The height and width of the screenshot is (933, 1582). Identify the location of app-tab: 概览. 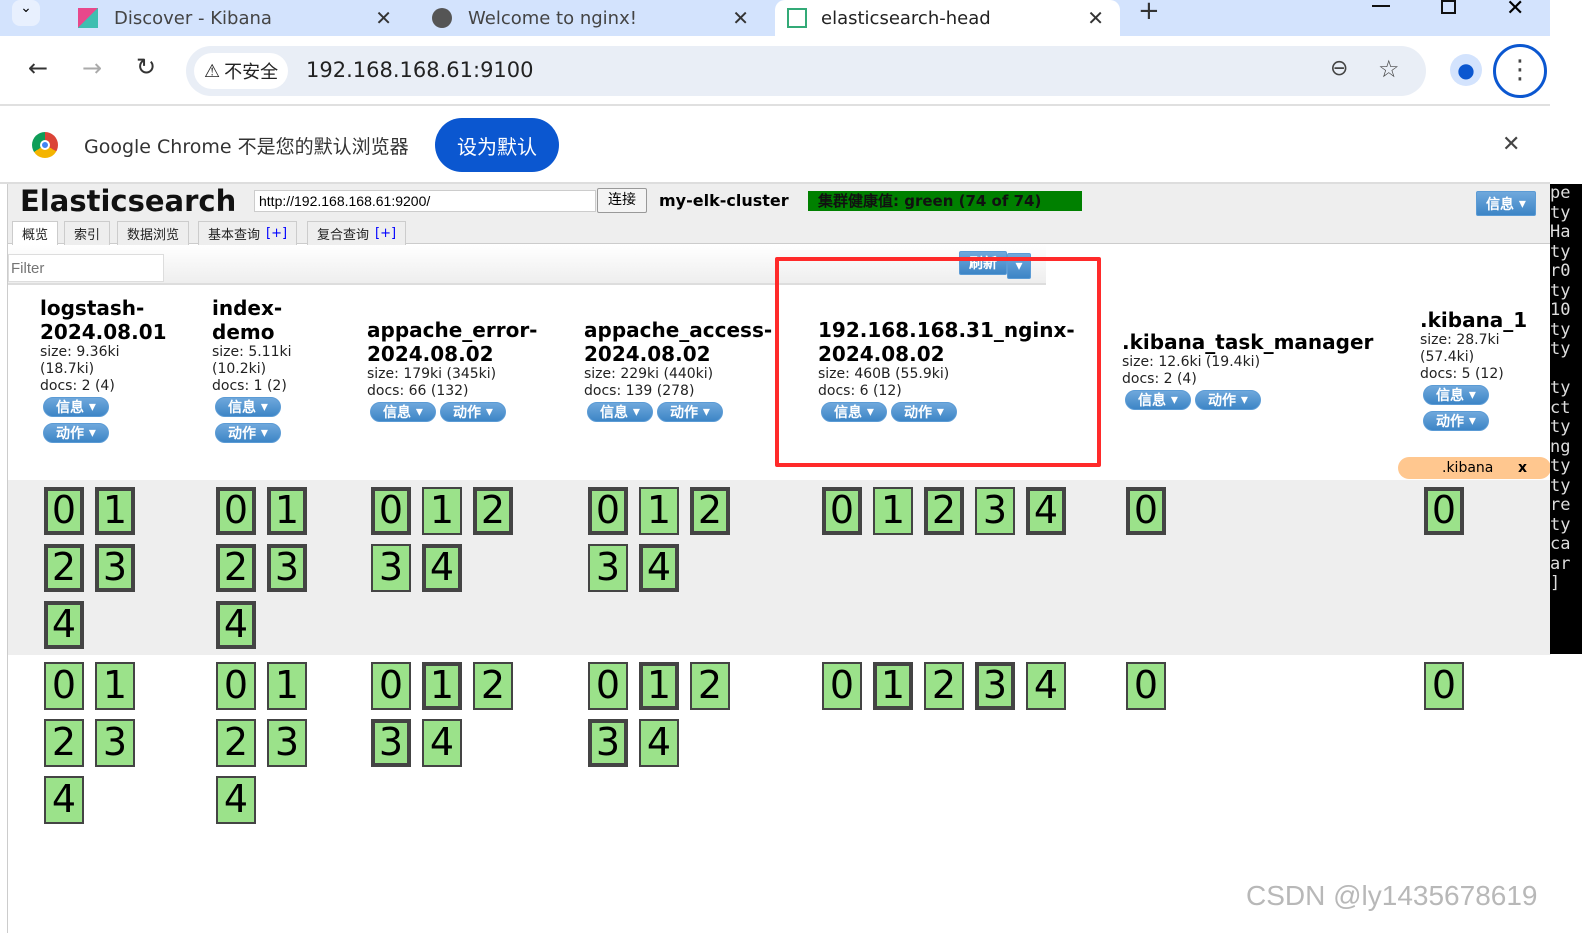
(35, 233).